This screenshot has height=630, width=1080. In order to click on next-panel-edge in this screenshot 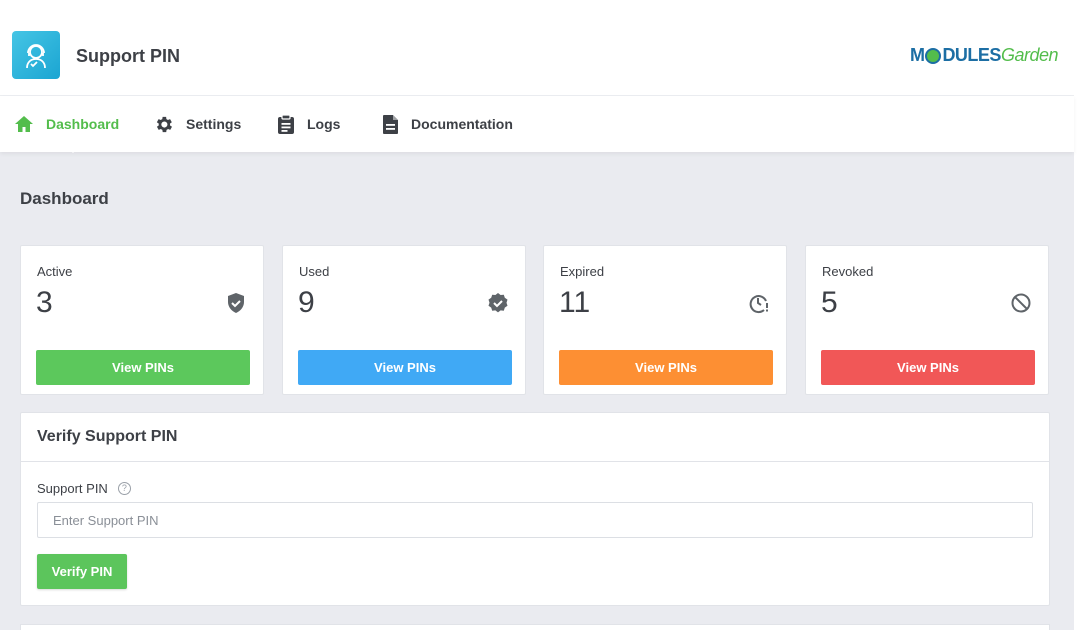, I will do `click(535, 627)`.